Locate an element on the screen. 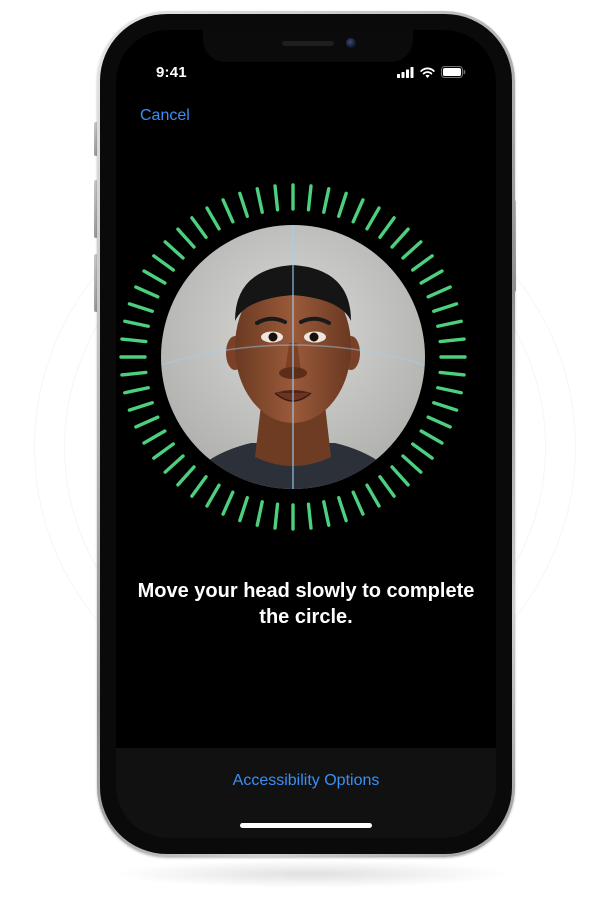 This screenshot has width=608, height=912. accessibility-options-button: Accessibility Options is located at coordinates (306, 781).